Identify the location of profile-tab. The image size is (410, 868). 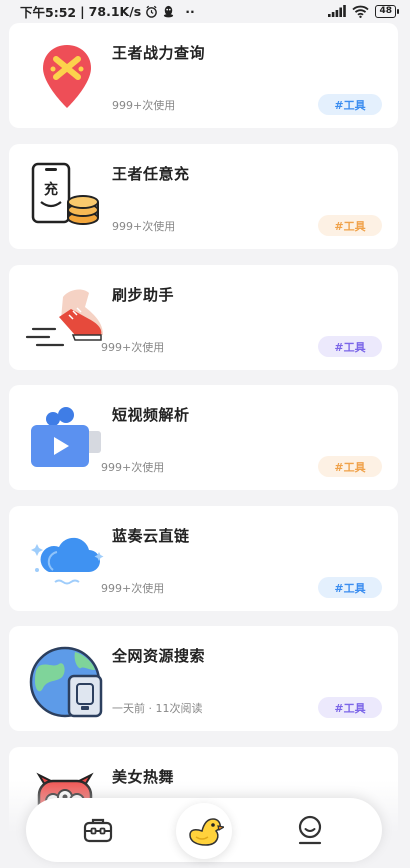
(310, 830).